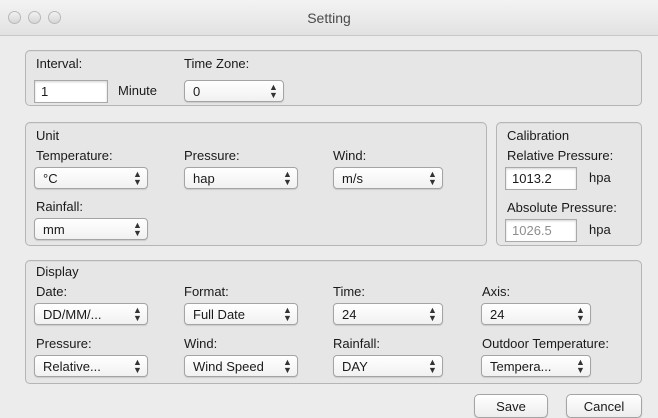 This screenshot has height=418, width=658. What do you see at coordinates (496, 291) in the screenshot?
I see `axis-label: Axis:` at bounding box center [496, 291].